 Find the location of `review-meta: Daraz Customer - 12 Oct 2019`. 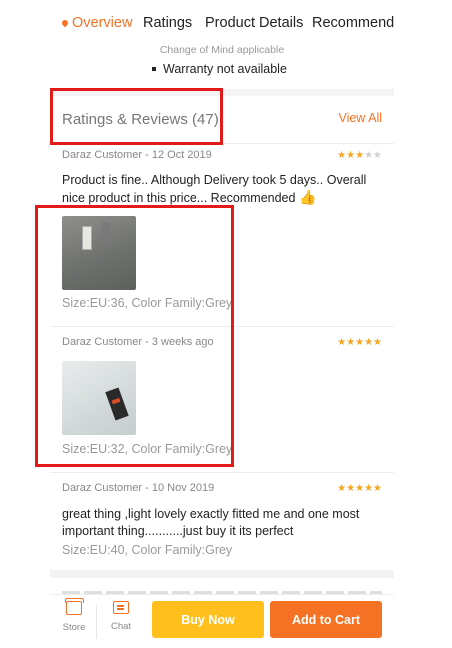

review-meta: Daraz Customer - 12 Oct 2019 is located at coordinates (137, 155).